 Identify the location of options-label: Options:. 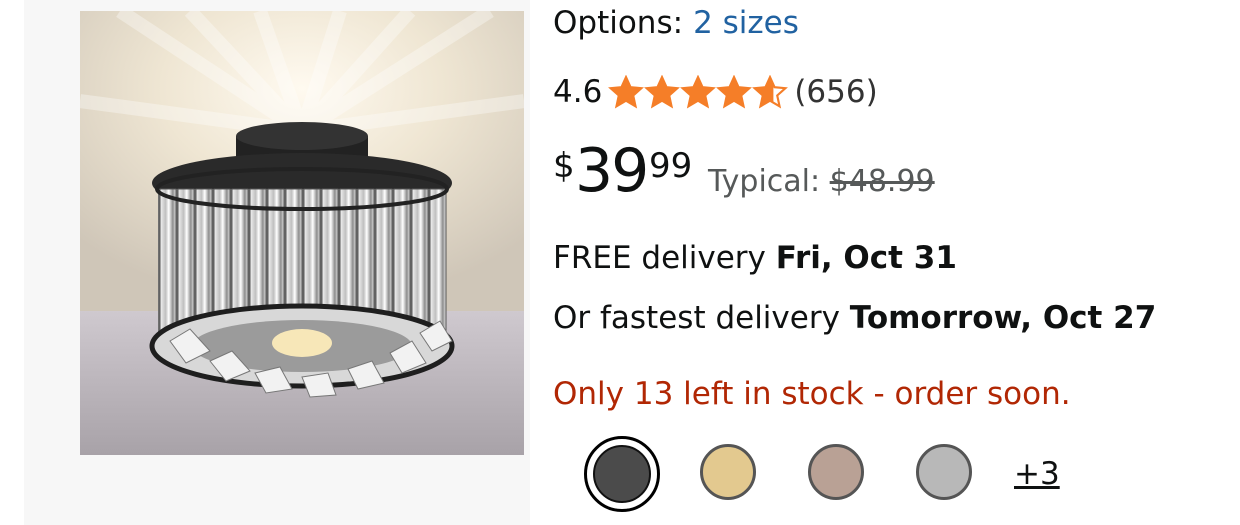
(618, 23).